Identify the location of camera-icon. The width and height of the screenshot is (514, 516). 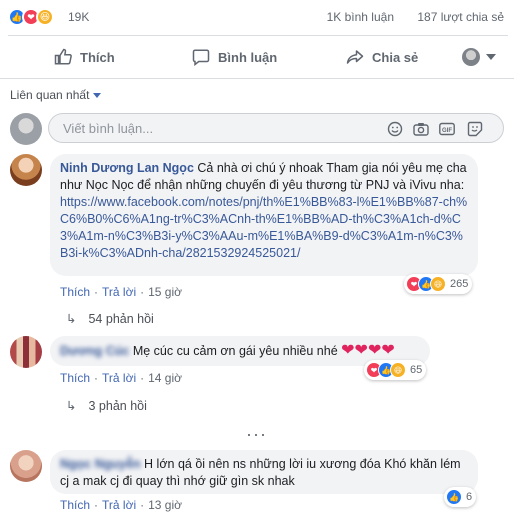
(421, 129).